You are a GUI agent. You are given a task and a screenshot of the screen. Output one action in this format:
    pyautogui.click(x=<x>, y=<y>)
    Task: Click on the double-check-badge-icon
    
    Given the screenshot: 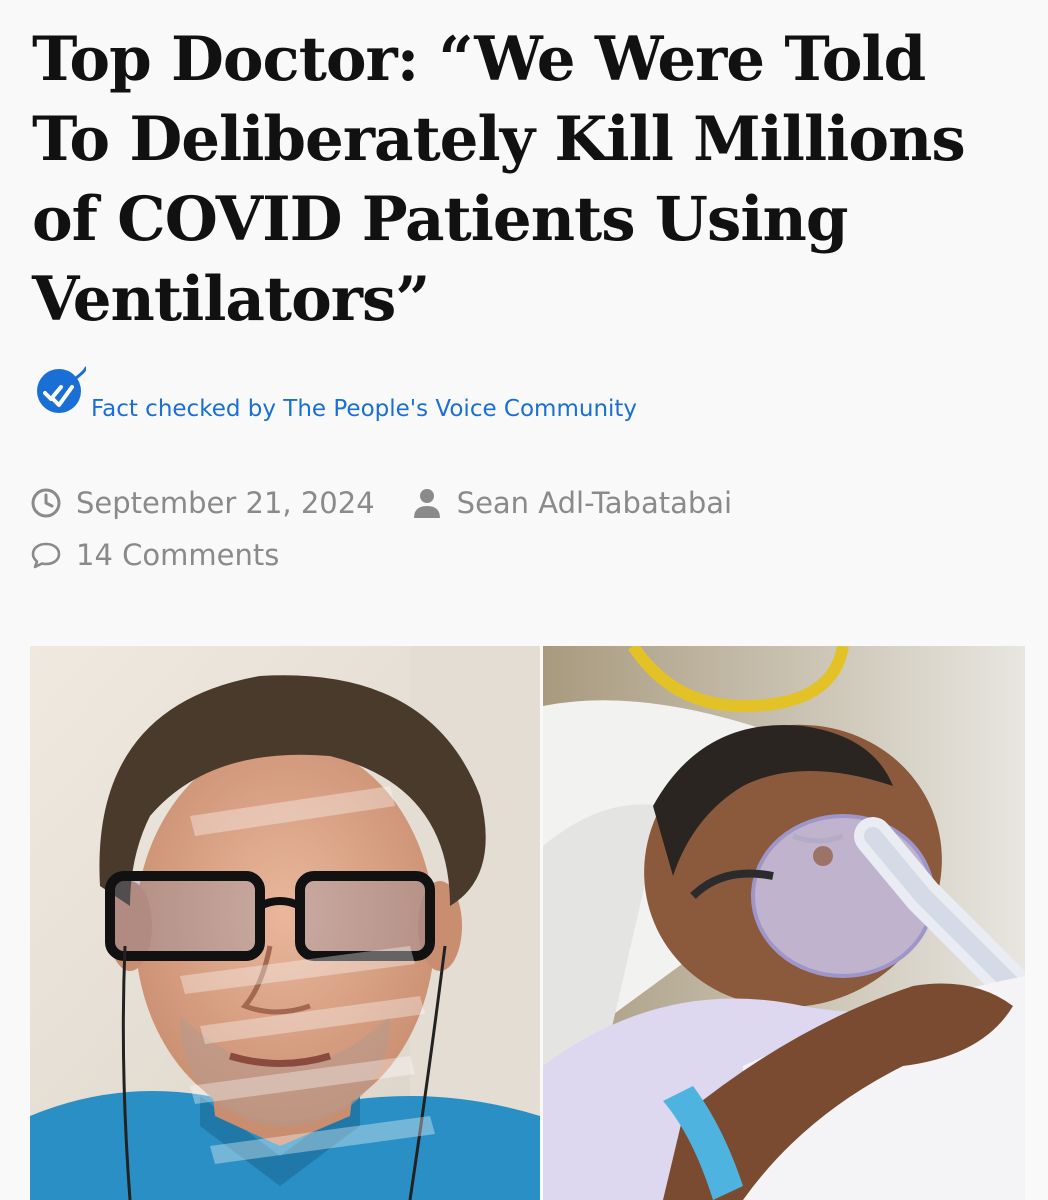 What is the action you would take?
    pyautogui.click(x=61, y=389)
    